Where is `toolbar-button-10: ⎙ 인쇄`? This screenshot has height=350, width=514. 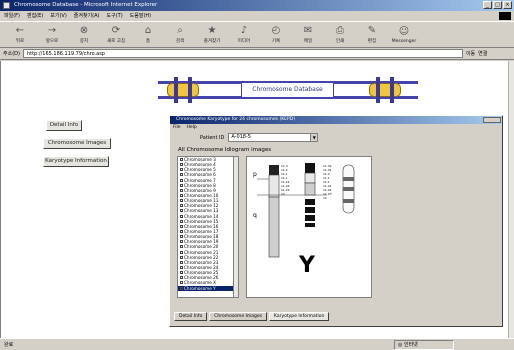
toolbar-button-10: ⎙ 인쇄 is located at coordinates (340, 35).